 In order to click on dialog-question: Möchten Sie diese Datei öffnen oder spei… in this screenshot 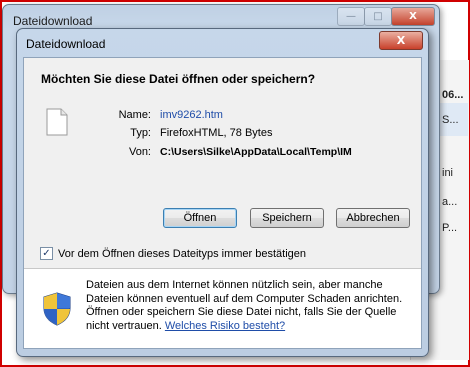, I will do `click(178, 79)`.